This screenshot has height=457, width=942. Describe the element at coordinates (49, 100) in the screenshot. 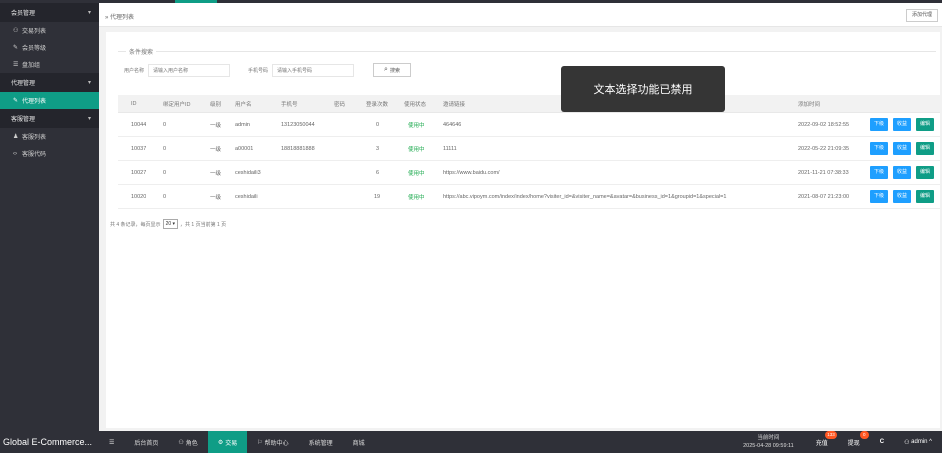

I see `sidebar-item-agent-list: ✎ 代理列表` at that location.